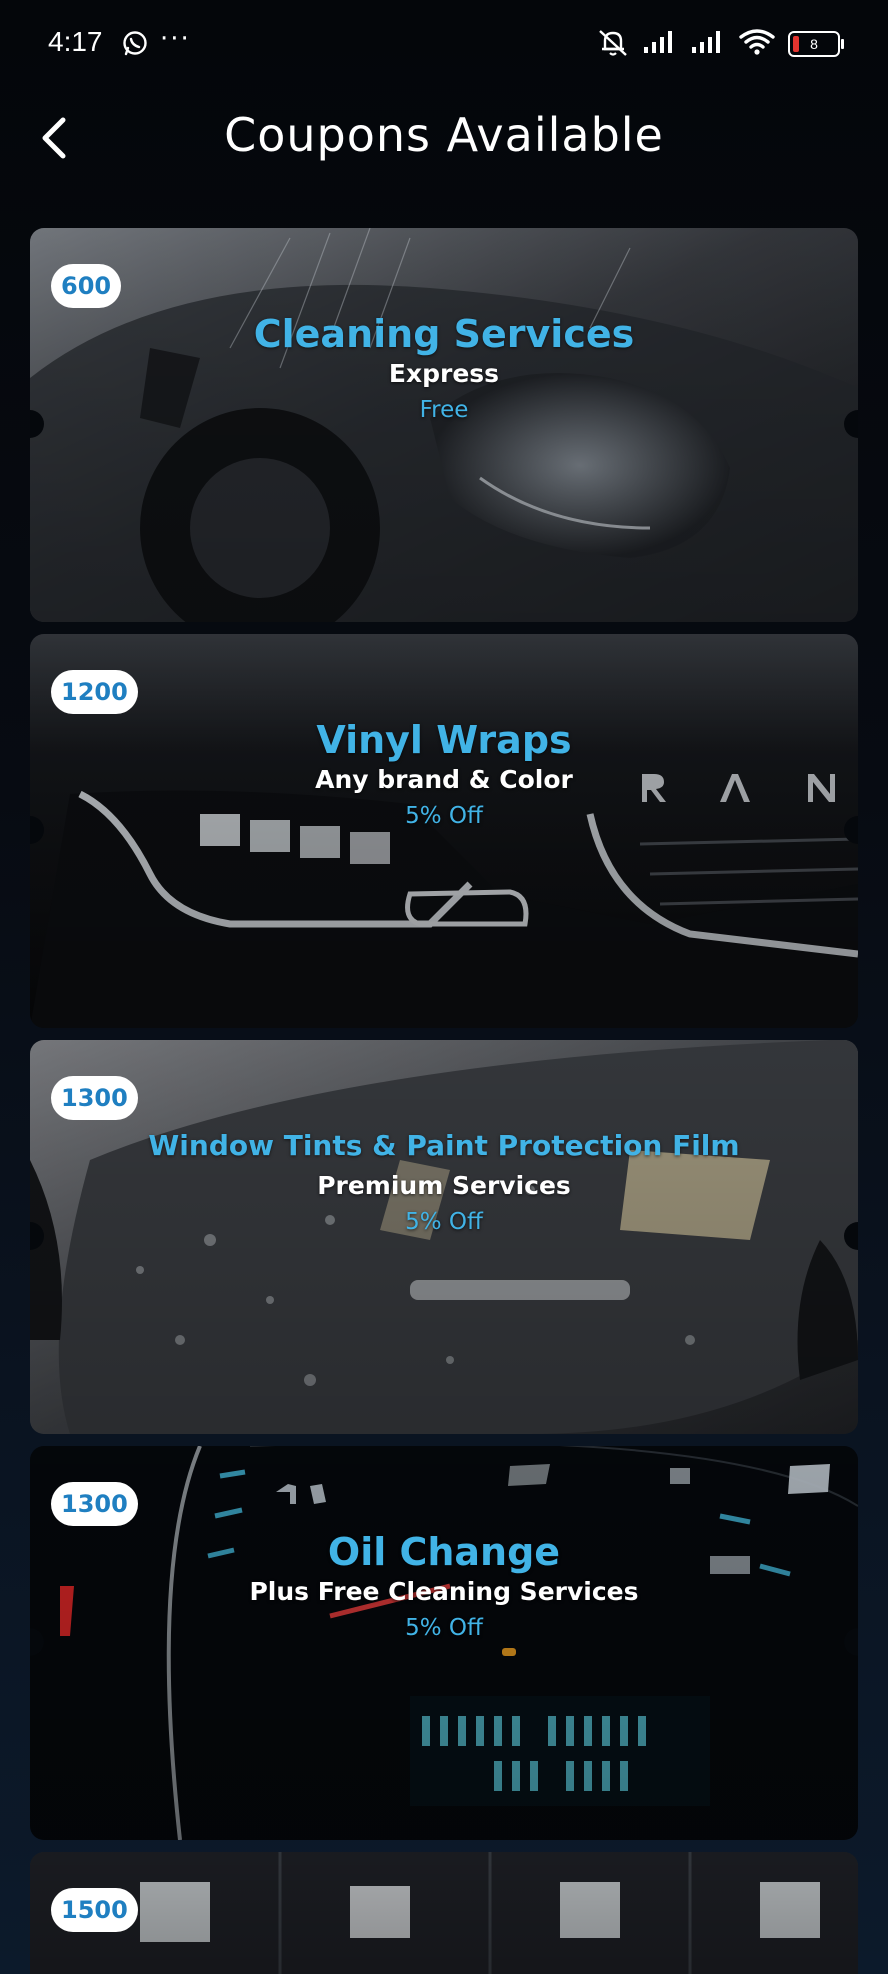  What do you see at coordinates (75, 41) in the screenshot?
I see `status-time: 4:17` at bounding box center [75, 41].